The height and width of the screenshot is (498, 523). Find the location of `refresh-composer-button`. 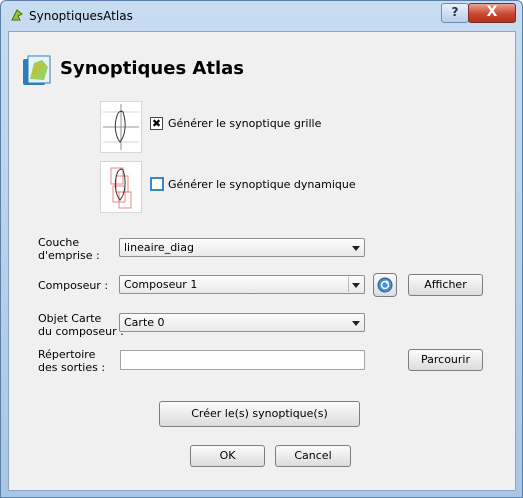

refresh-composer-button is located at coordinates (385, 285).